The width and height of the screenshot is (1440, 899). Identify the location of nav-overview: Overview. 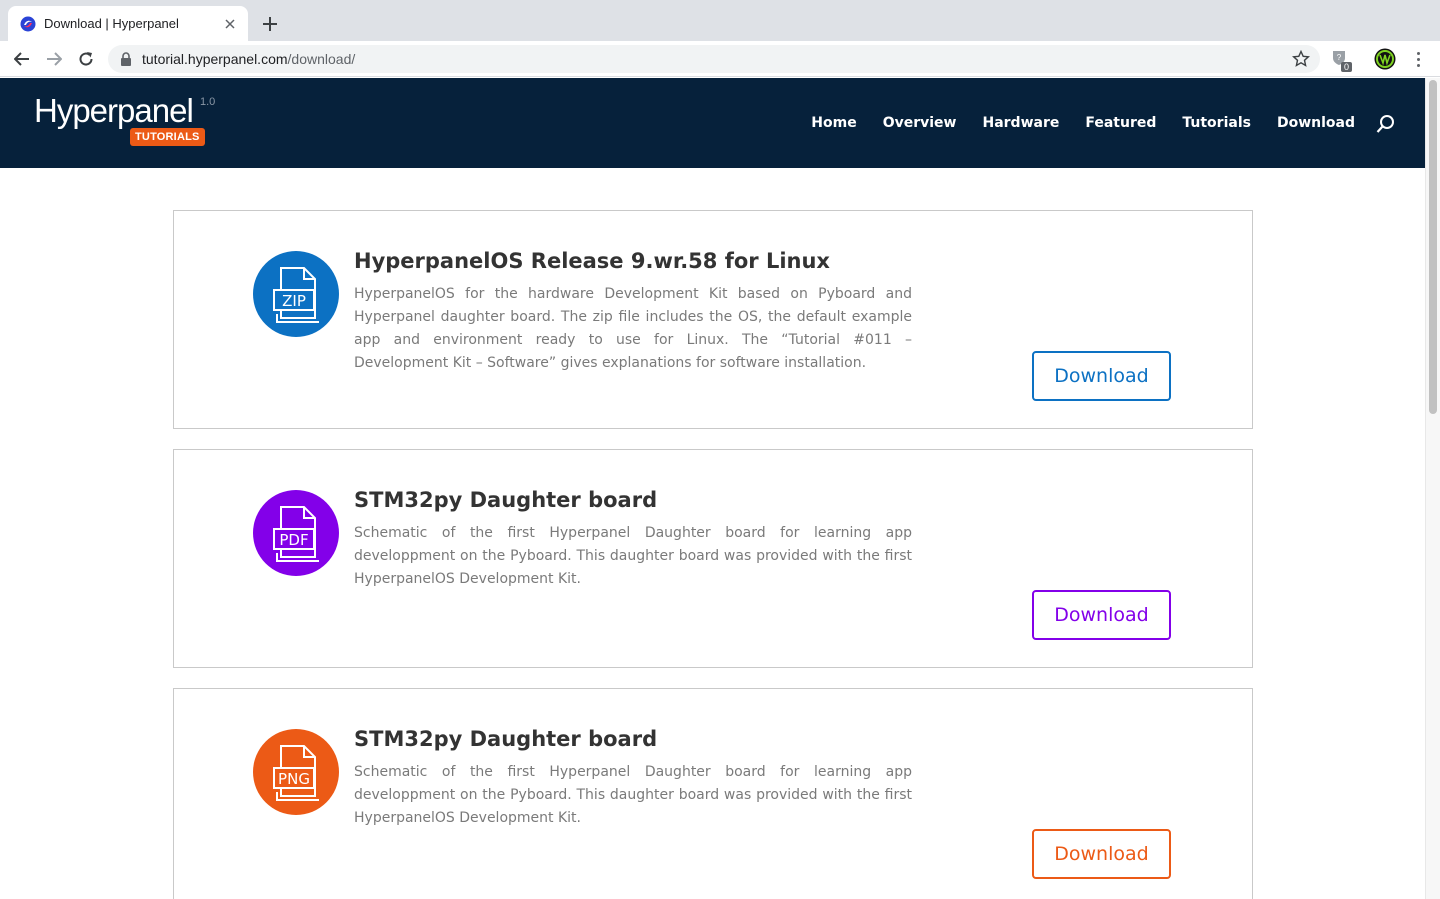
(920, 123).